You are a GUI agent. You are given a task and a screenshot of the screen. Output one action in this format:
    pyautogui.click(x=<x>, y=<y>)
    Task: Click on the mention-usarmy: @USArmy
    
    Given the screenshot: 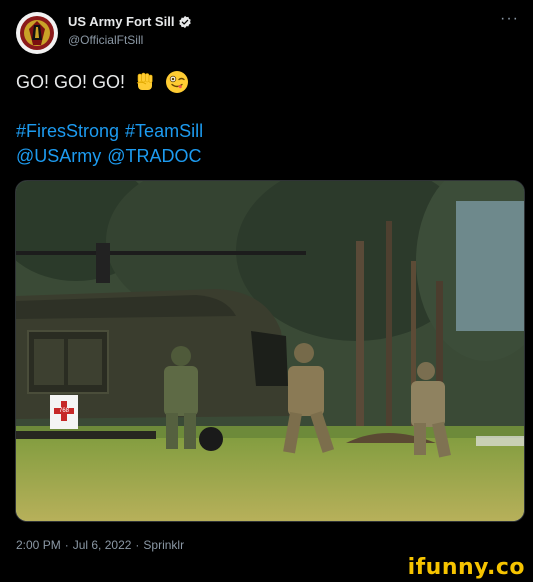 What is the action you would take?
    pyautogui.click(x=58, y=156)
    